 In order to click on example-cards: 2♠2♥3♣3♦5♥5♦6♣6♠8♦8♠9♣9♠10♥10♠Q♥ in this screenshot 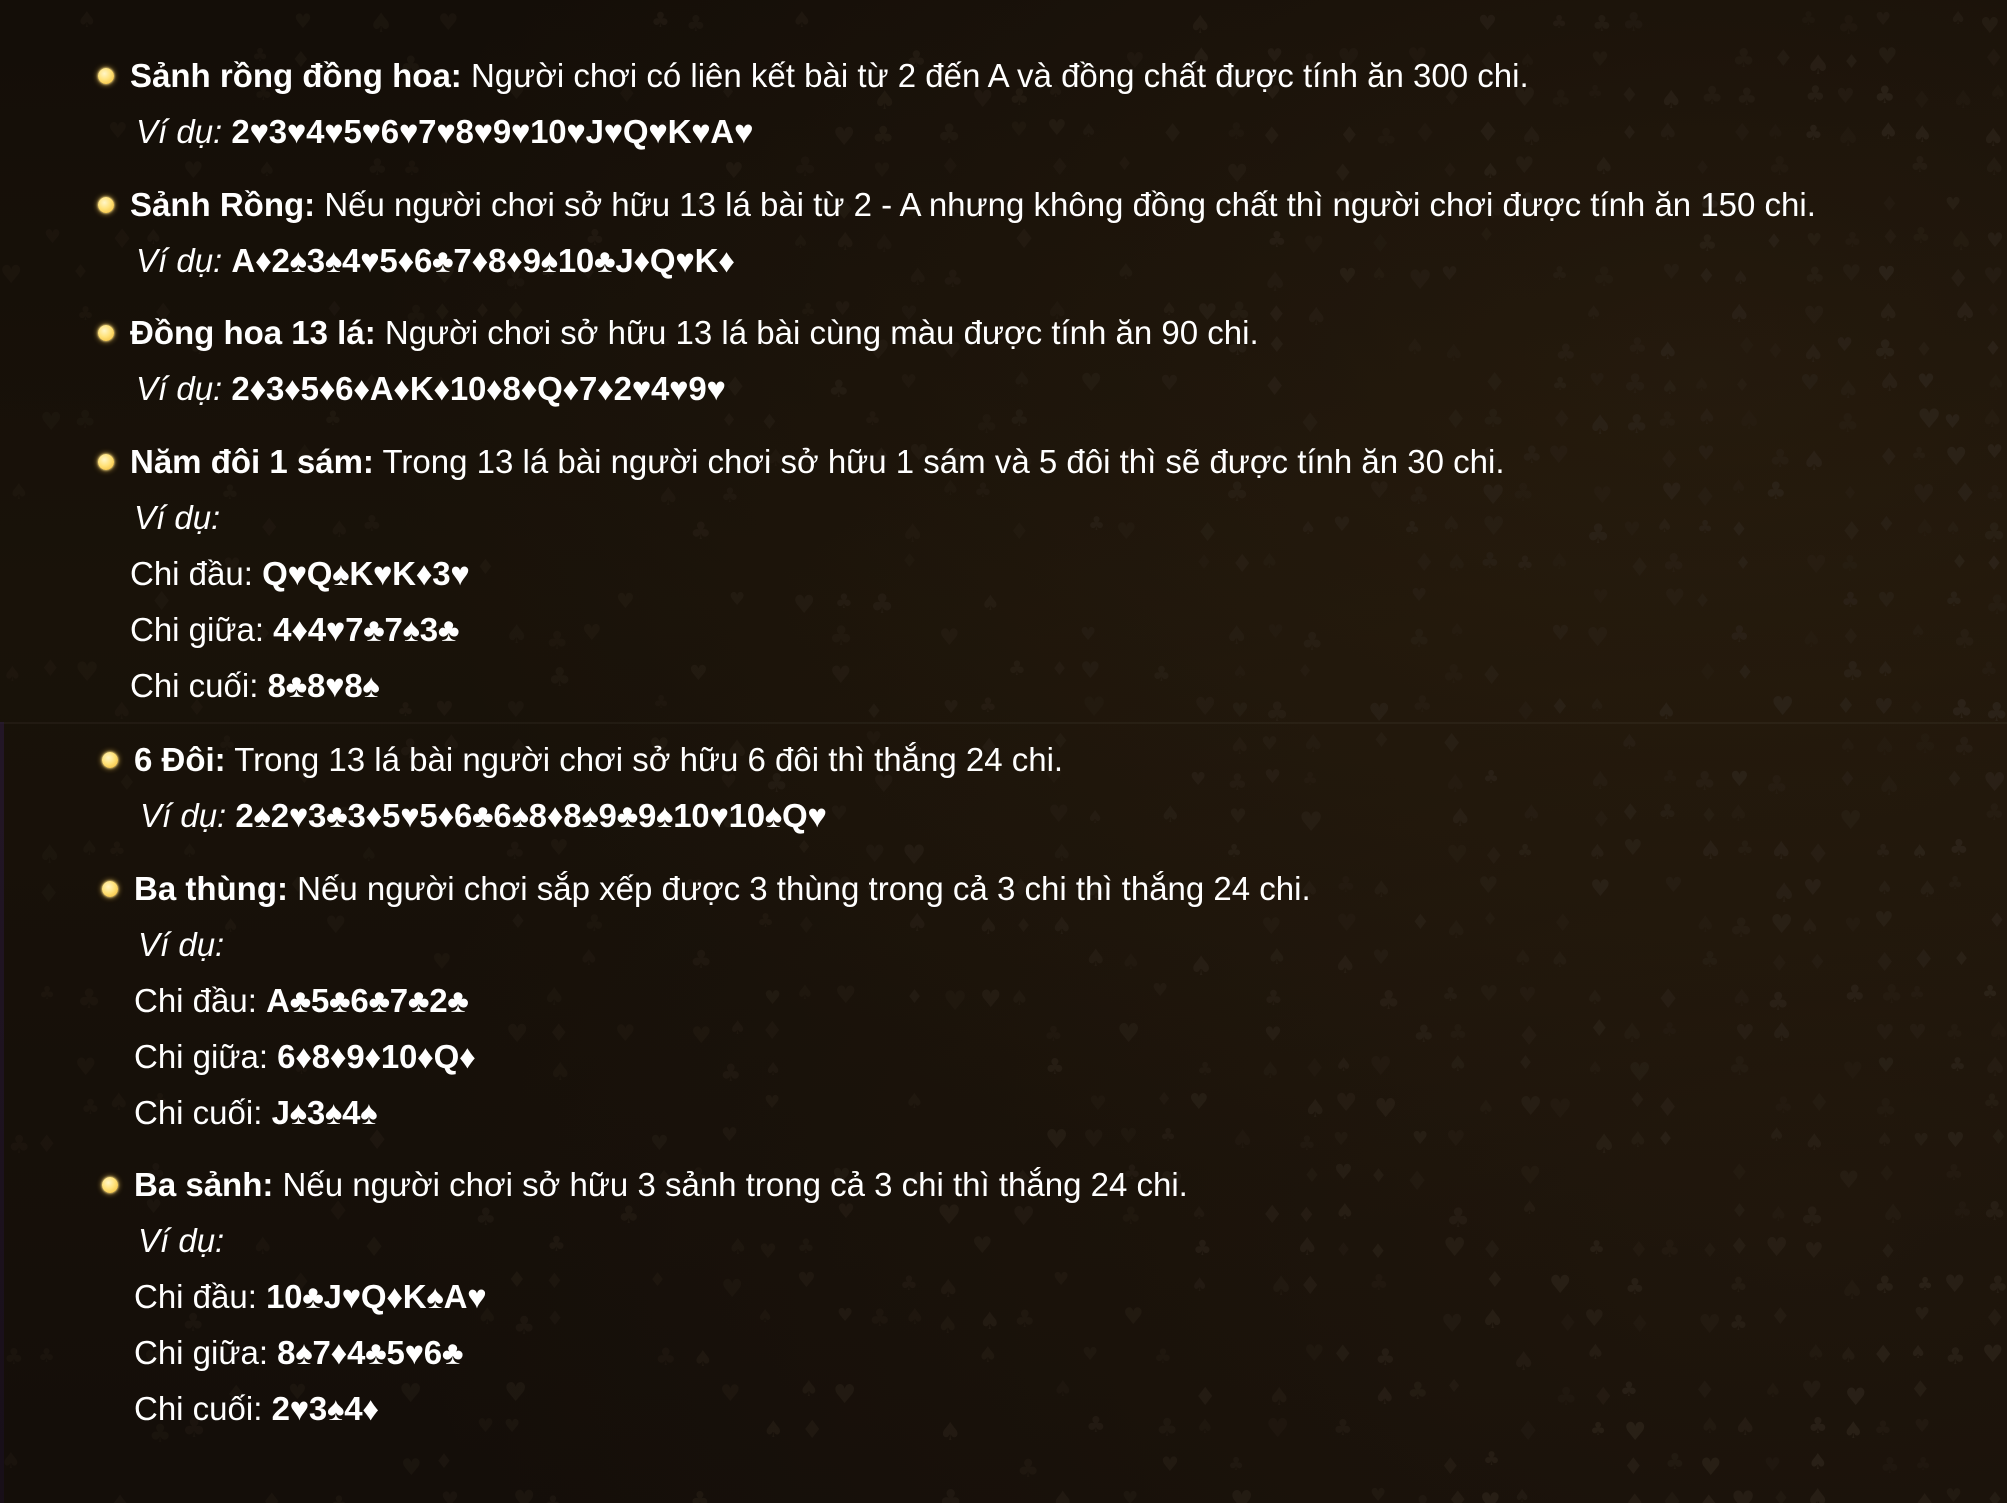, I will do `click(531, 815)`.